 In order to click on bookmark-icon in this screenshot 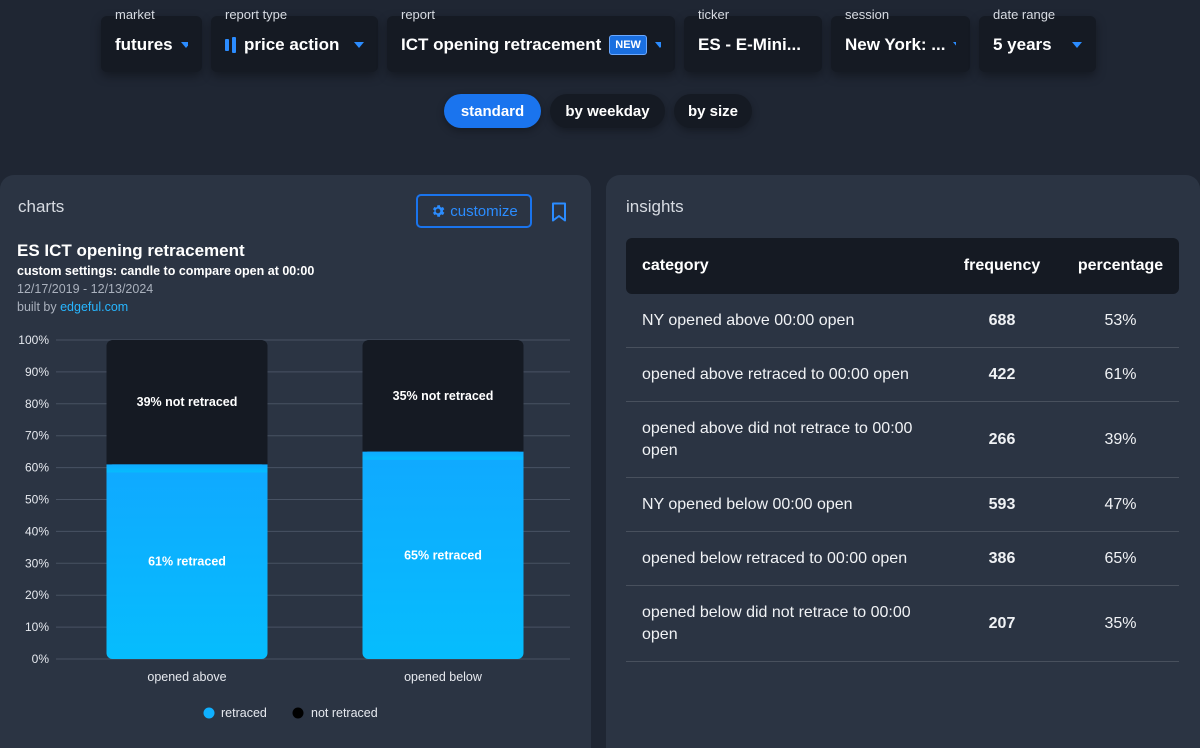, I will do `click(559, 212)`.